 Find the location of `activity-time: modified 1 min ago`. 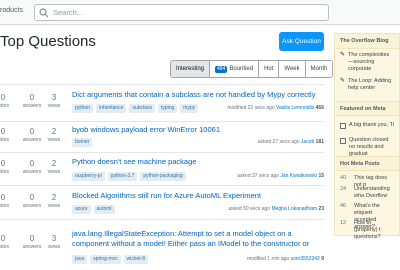

activity-time: modified 1 min ago is located at coordinates (268, 259).